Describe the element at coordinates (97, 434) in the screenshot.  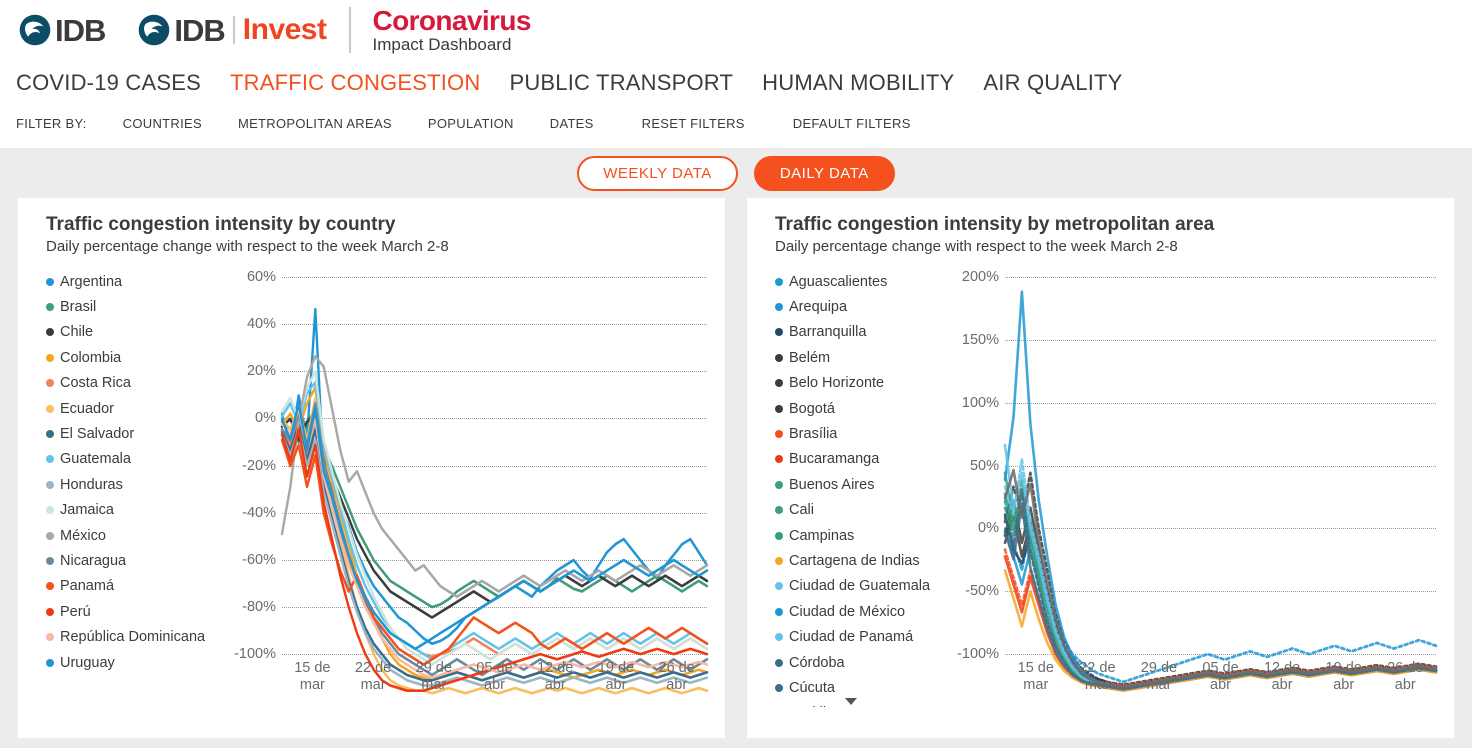
I see `legend-label: El Salvador` at that location.